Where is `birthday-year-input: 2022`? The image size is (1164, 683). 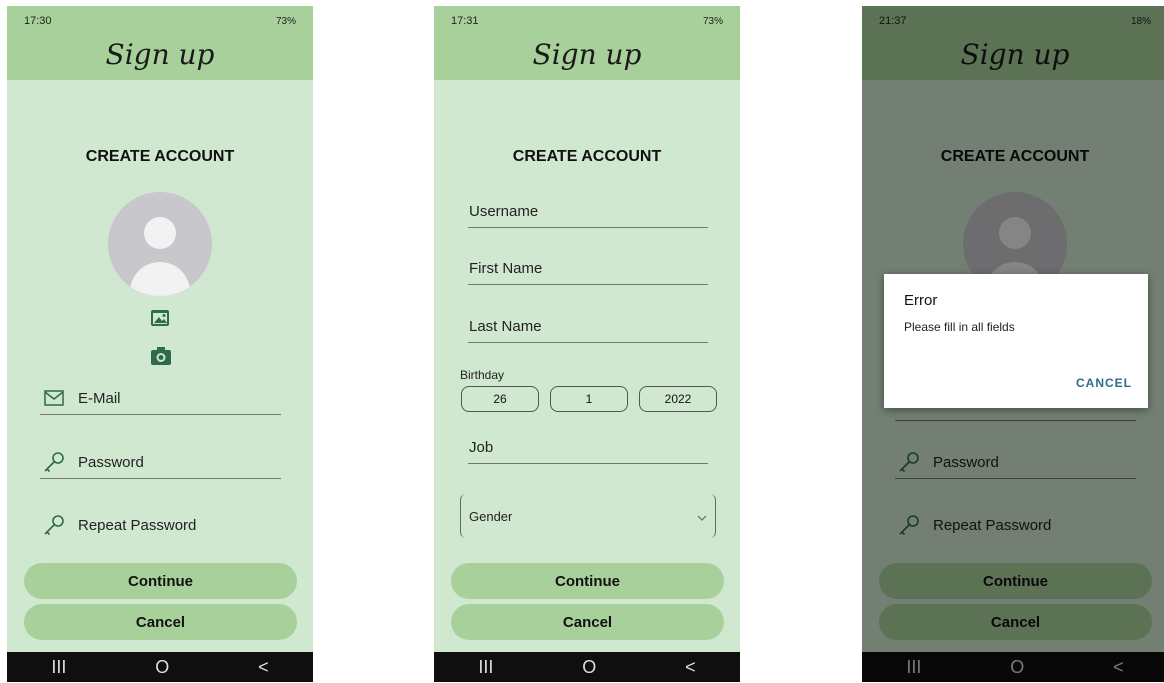 birthday-year-input: 2022 is located at coordinates (678, 399).